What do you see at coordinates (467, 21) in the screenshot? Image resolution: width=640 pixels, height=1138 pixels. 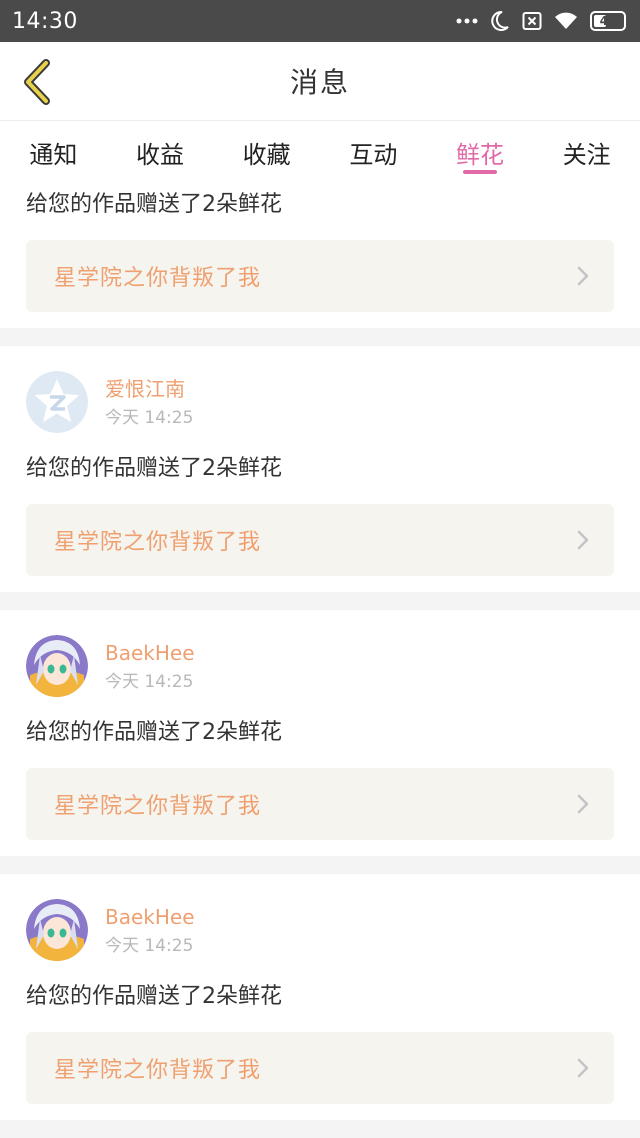 I see `more-dots-icon` at bounding box center [467, 21].